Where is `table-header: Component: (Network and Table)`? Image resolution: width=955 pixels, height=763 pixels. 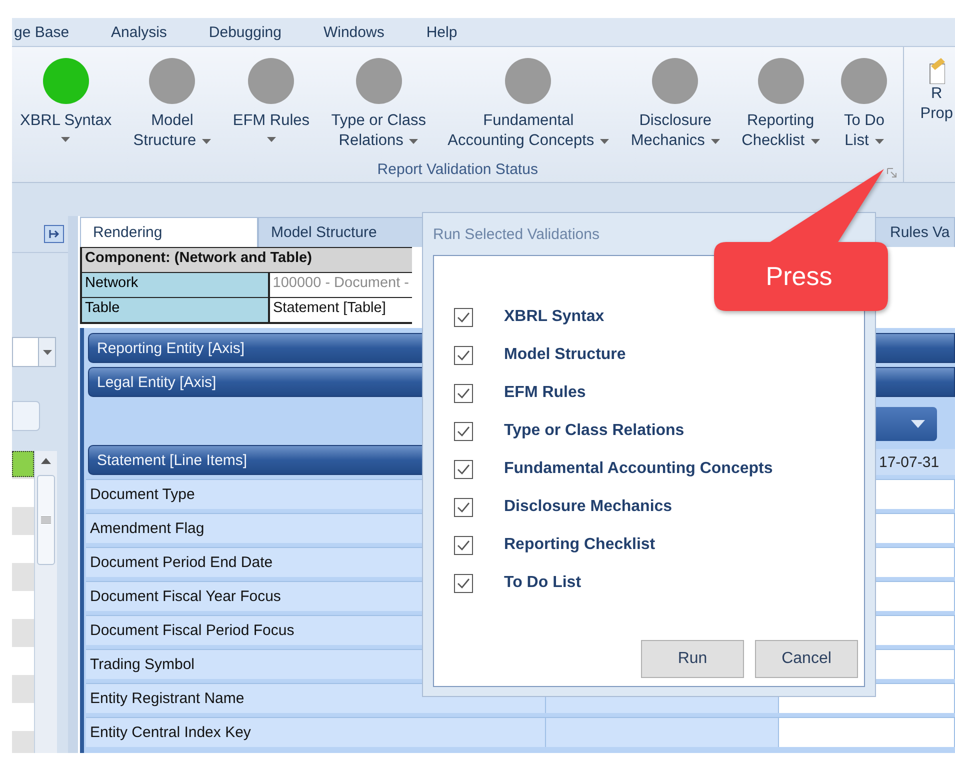
table-header: Component: (Network and Table) is located at coordinates (247, 260).